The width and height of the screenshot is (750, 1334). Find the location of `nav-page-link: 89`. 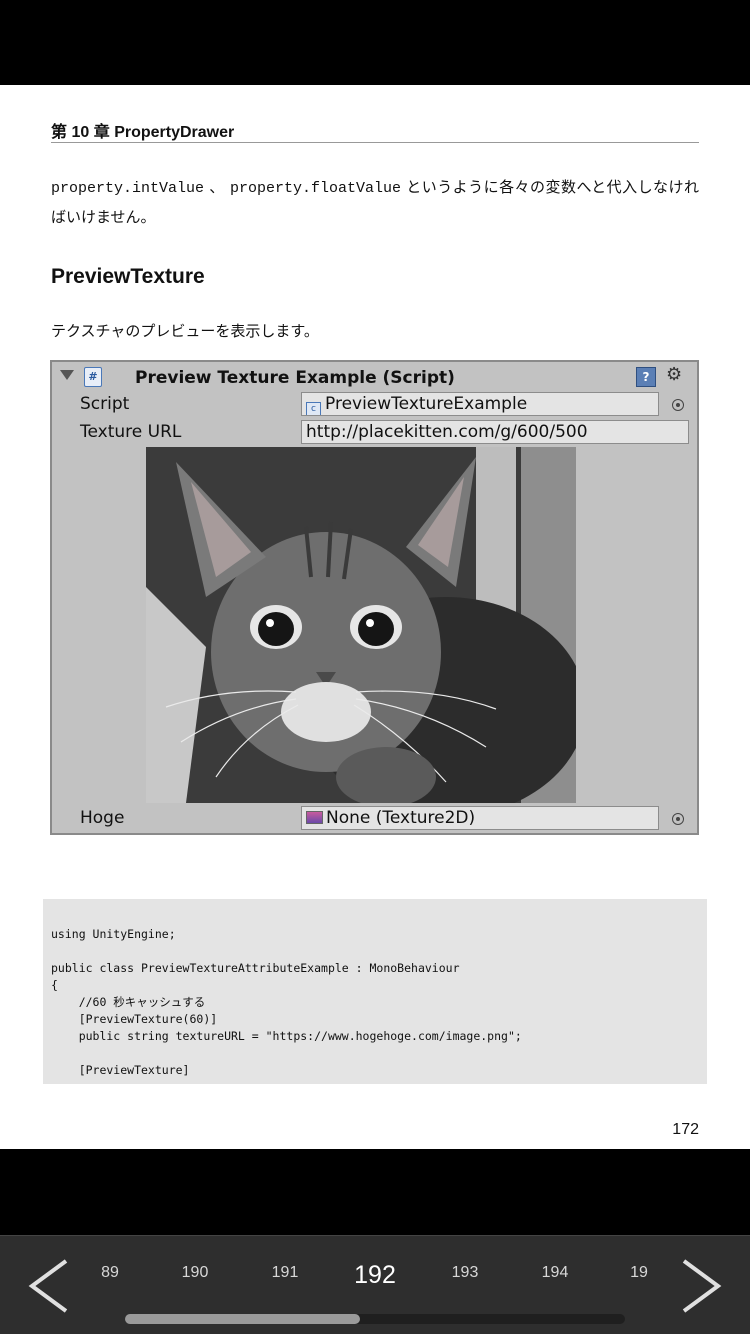

nav-page-link: 89 is located at coordinates (110, 1273).